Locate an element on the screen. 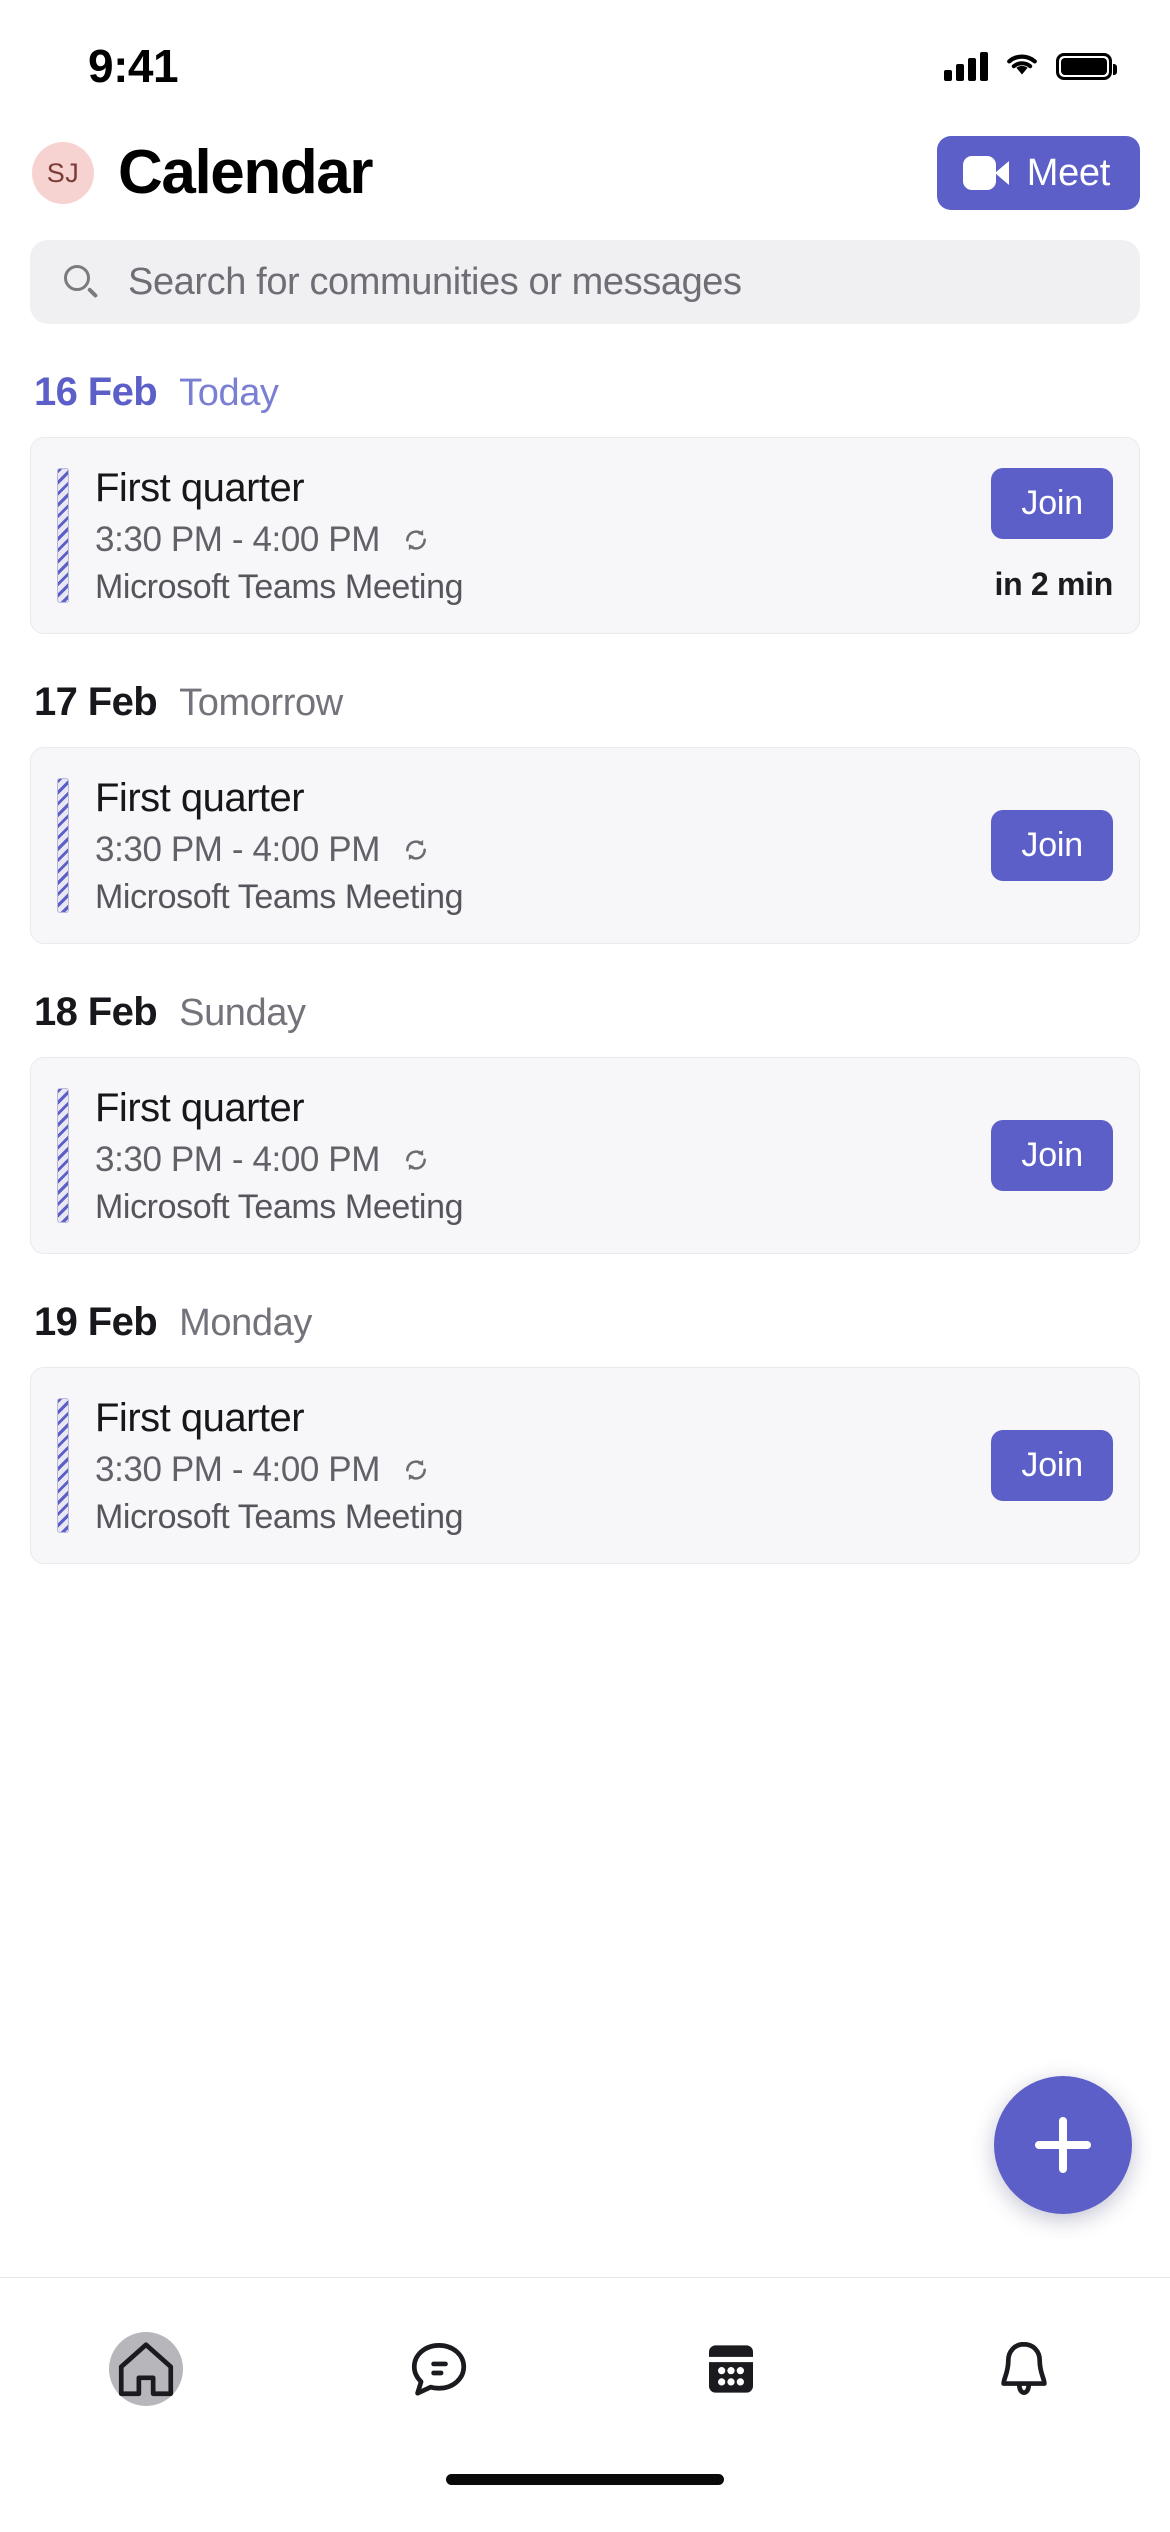 This screenshot has width=1170, height=2532. nav-item-notifications is located at coordinates (1024, 2369).